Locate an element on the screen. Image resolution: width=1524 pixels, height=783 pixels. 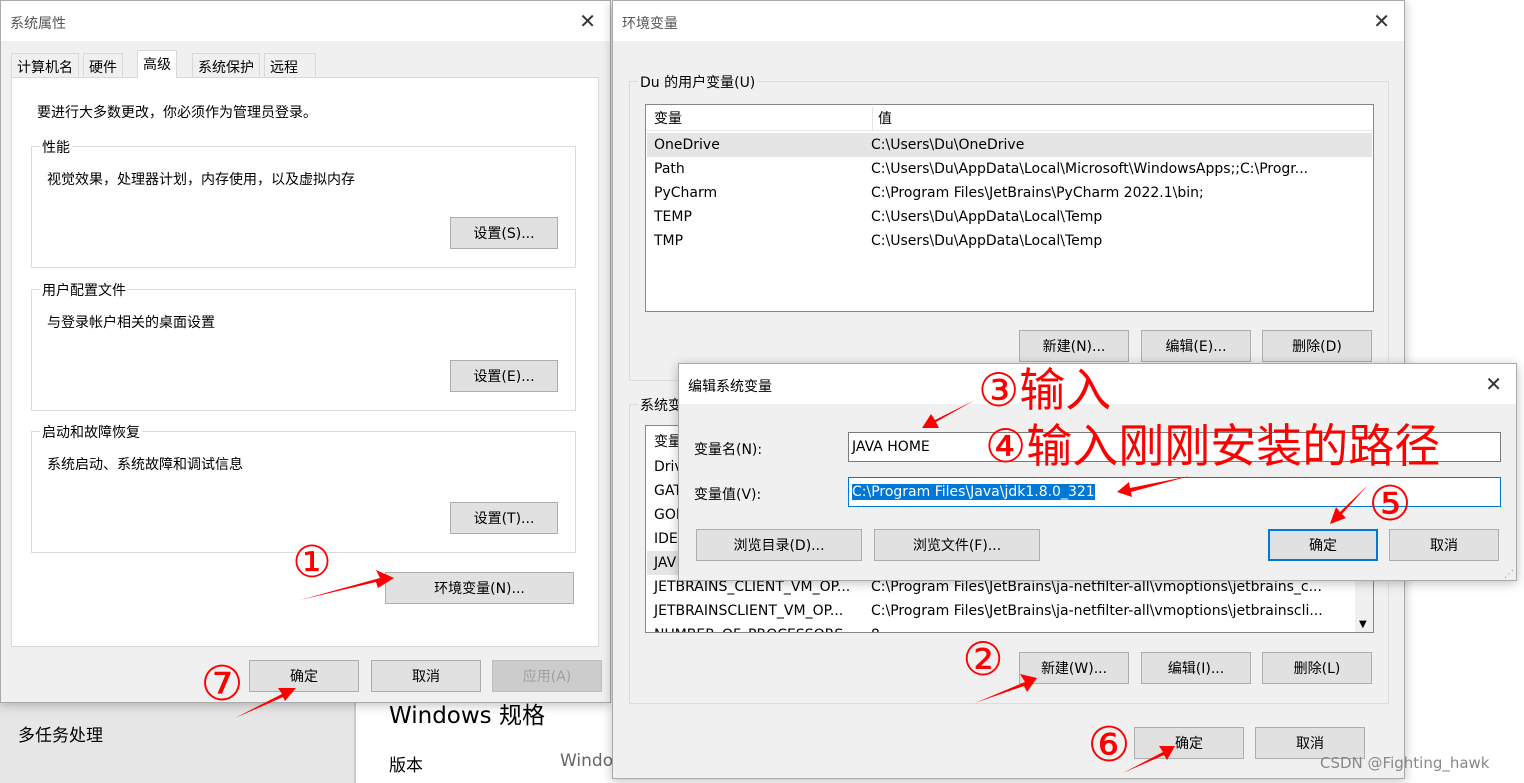
annotation-1: ① is located at coordinates (312, 562).